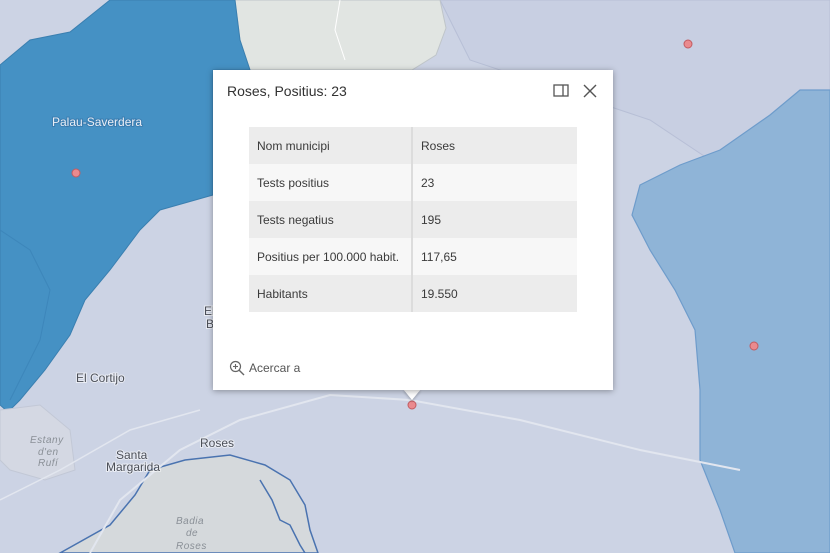 The height and width of the screenshot is (553, 830). Describe the element at coordinates (494, 256) in the screenshot. I see `attribute-value: 117,65` at that location.